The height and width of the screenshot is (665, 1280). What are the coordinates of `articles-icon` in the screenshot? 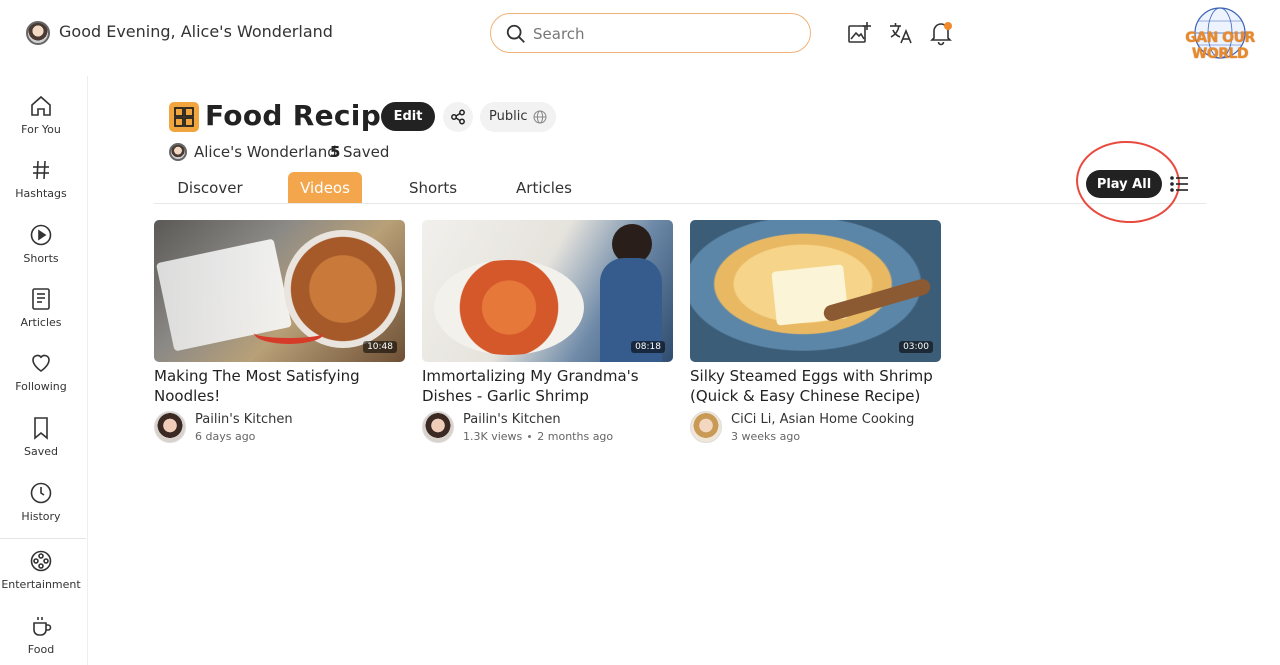 It's located at (41, 299).